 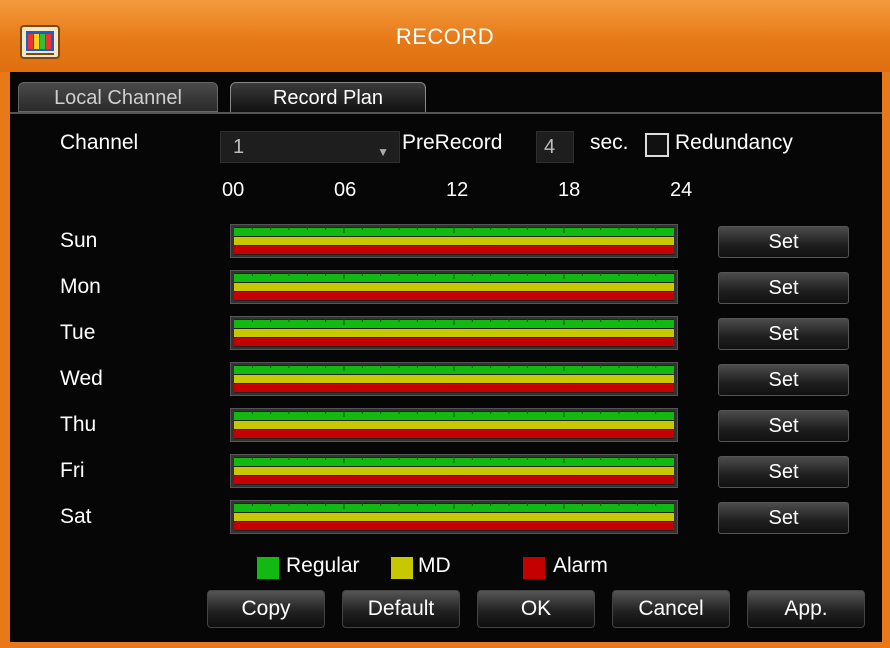 What do you see at coordinates (783, 472) in the screenshot?
I see `set-button-fri: Set` at bounding box center [783, 472].